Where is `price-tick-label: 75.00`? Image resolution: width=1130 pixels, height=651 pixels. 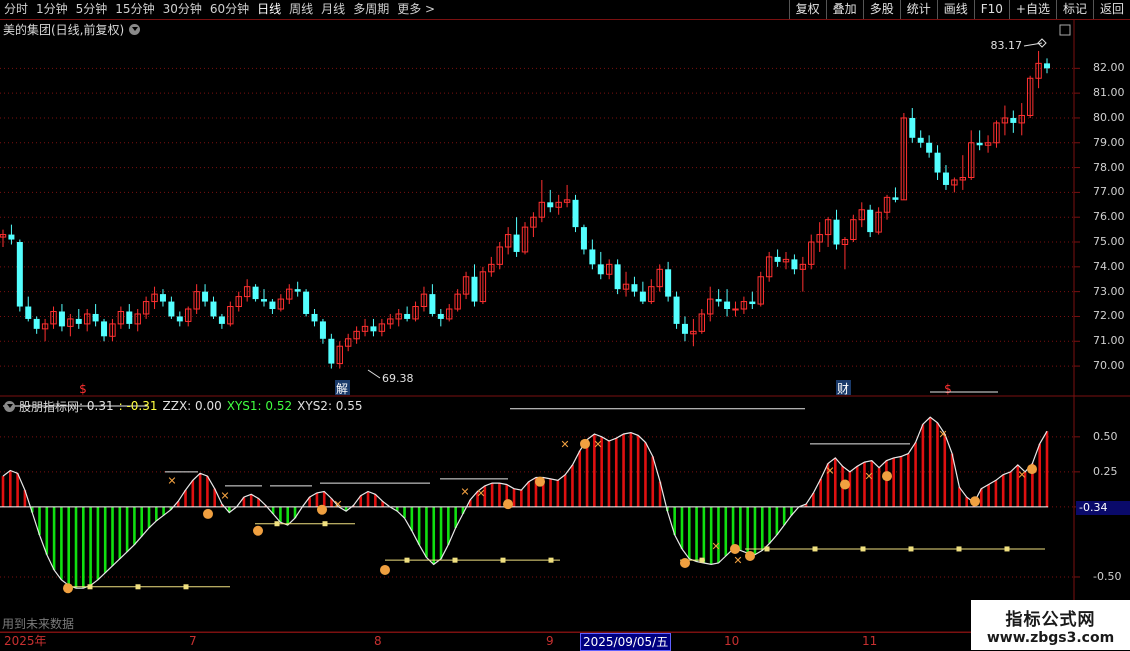
price-tick-label: 75.00 is located at coordinates (1109, 241).